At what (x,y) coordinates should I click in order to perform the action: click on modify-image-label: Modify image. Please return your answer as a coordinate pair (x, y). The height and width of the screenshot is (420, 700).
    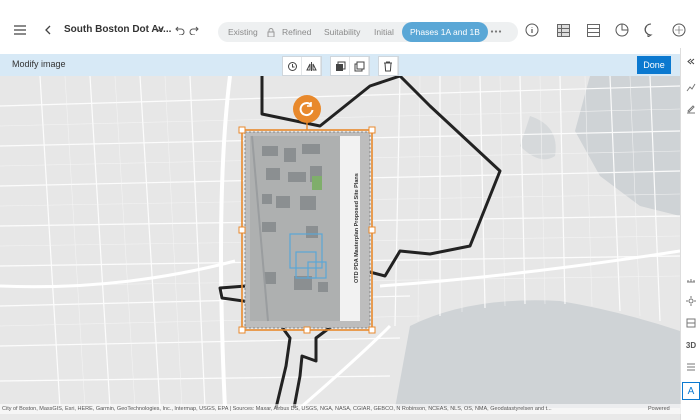
    Looking at the image, I should click on (39, 64).